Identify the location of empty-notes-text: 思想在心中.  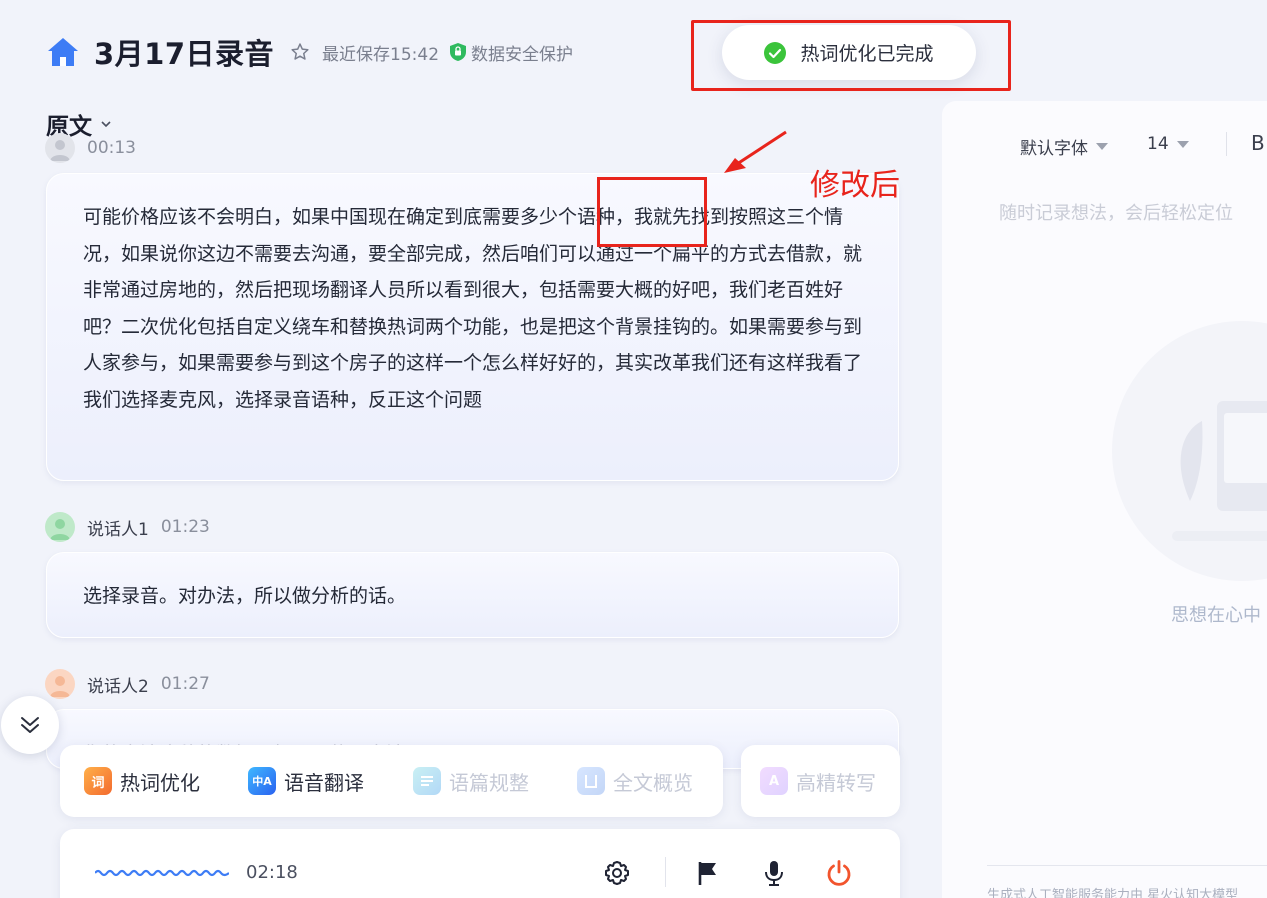
(1216, 615).